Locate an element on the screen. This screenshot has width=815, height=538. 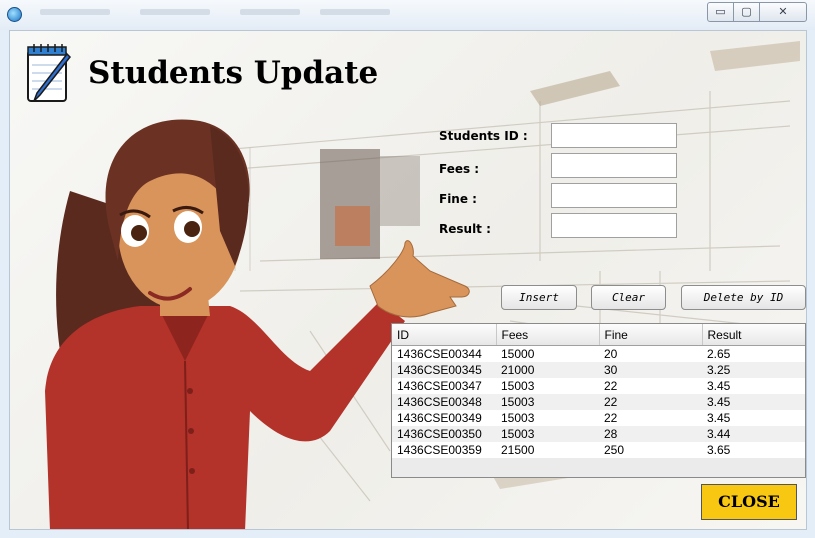
table-row: 1436CSE00345 21000 30 3.25 is located at coordinates (598, 370).